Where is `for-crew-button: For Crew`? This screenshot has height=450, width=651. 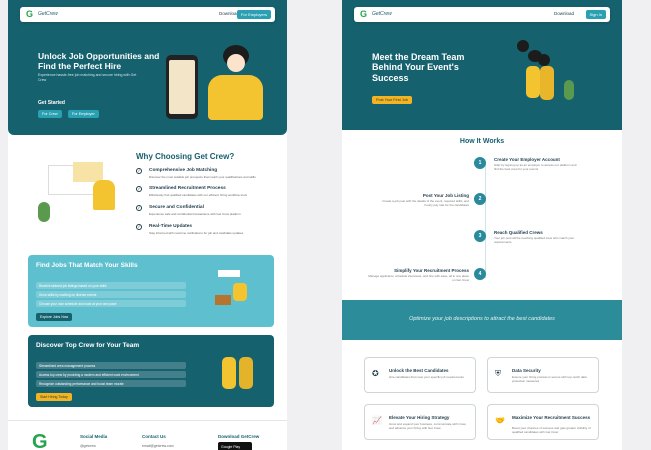 for-crew-button: For Crew is located at coordinates (50, 114).